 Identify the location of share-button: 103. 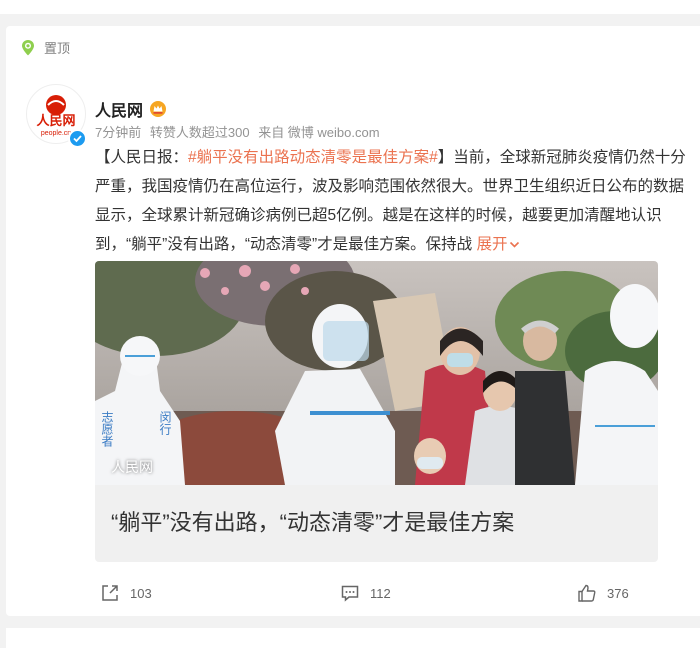
(126, 593).